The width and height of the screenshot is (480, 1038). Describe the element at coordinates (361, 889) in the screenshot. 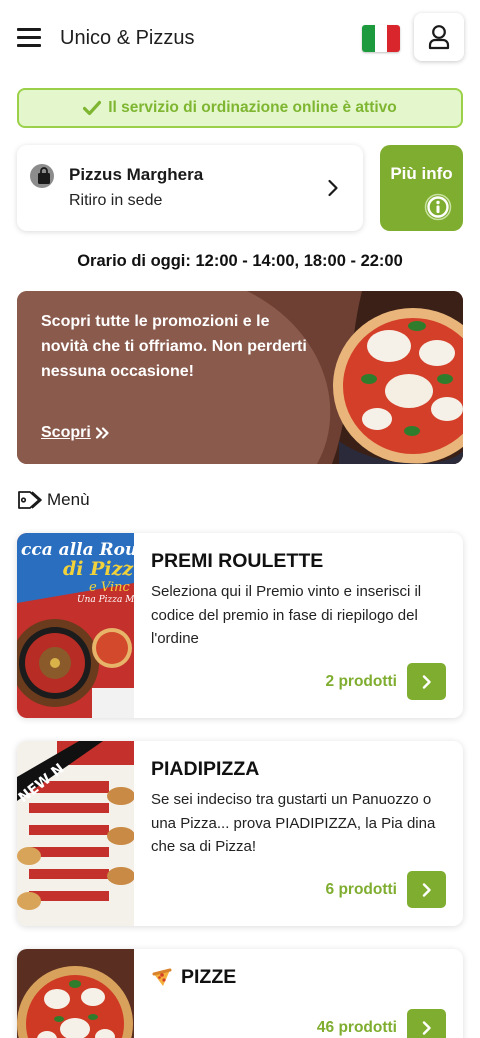

I see `product-count: 6 prodotti` at that location.